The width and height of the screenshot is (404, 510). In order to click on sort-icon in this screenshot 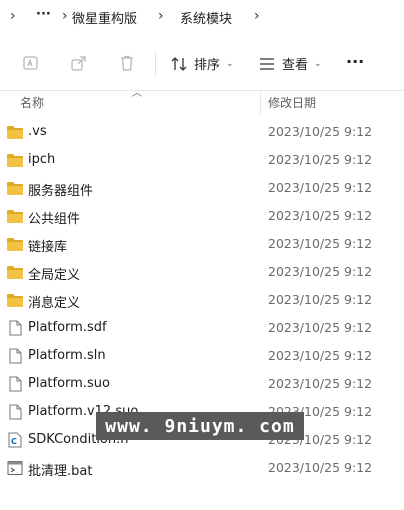, I will do `click(179, 63)`.